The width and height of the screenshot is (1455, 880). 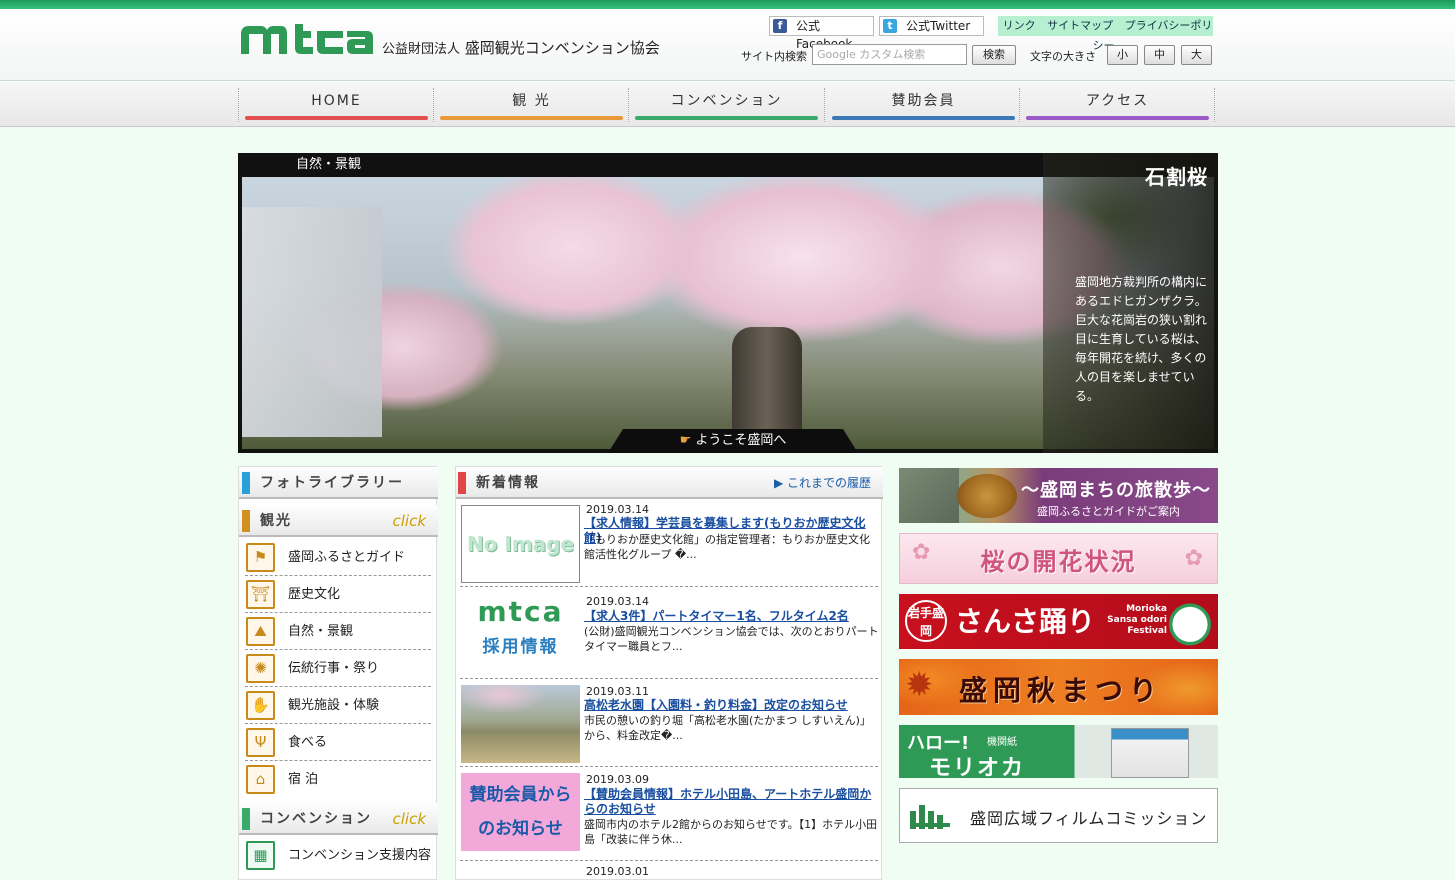 What do you see at coordinates (923, 118) in the screenshot?
I see `nav-members-bar` at bounding box center [923, 118].